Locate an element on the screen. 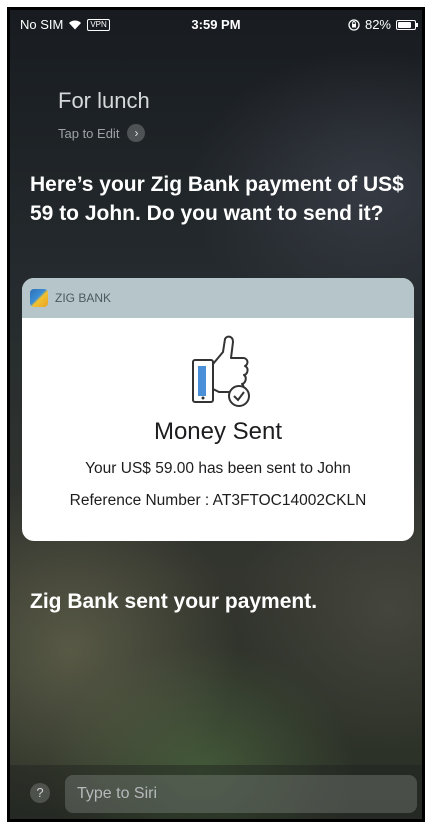 The image size is (432, 829). card-title: Money Sent is located at coordinates (218, 431).